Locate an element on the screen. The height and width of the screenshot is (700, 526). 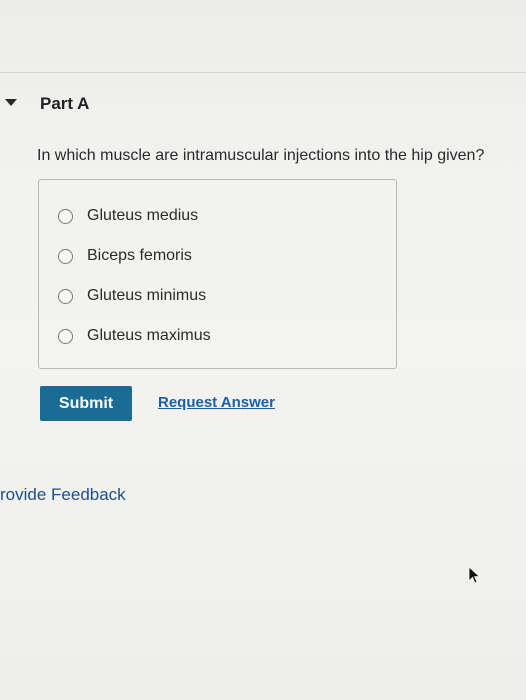
part-title: Part A is located at coordinates (64, 104).